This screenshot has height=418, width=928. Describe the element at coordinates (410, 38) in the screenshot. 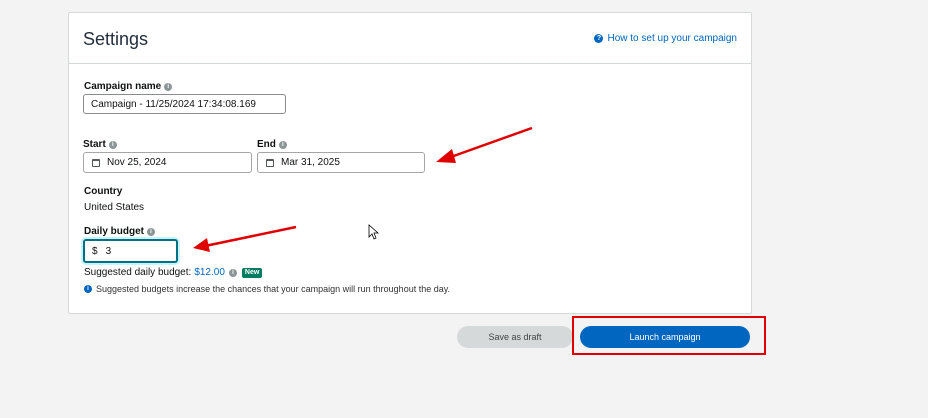

I see `settings-header: Settings ? How to set up your campaign` at that location.